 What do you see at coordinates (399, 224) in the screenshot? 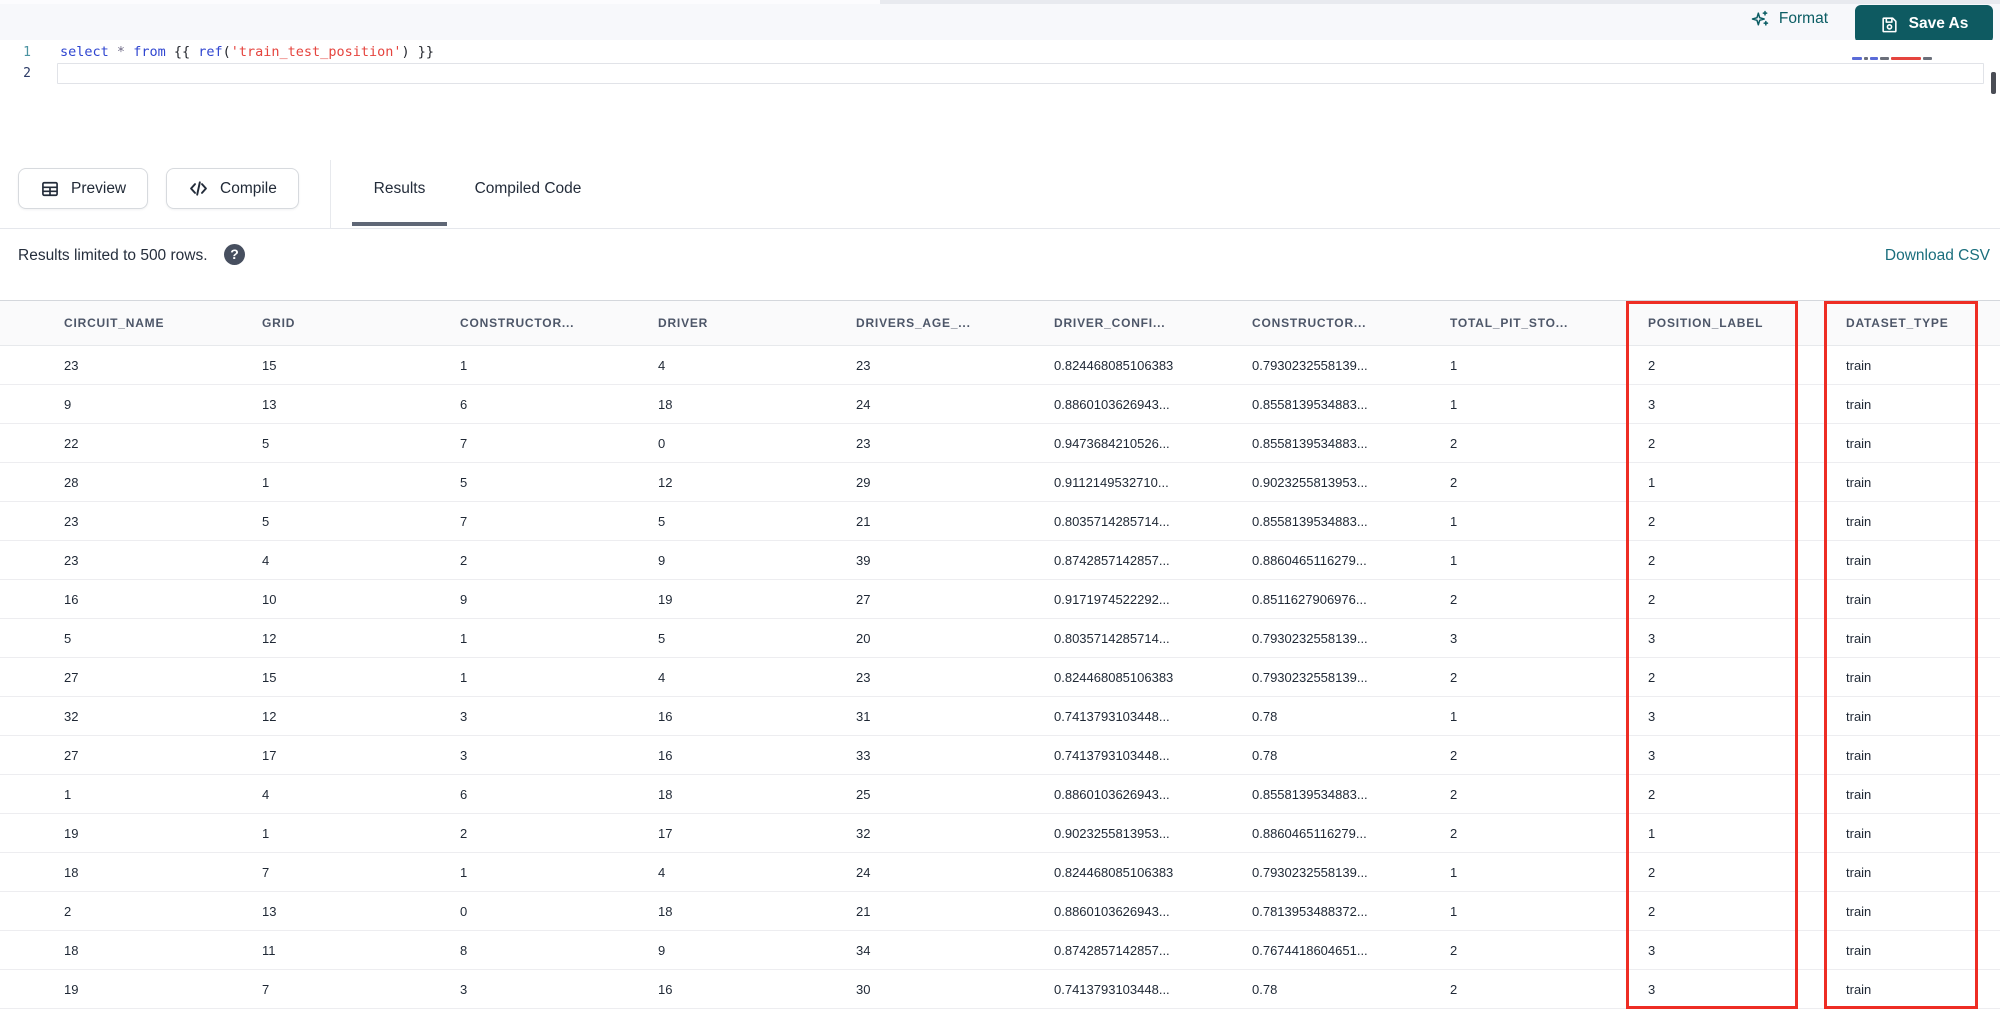
I see `active-tab-underline` at bounding box center [399, 224].